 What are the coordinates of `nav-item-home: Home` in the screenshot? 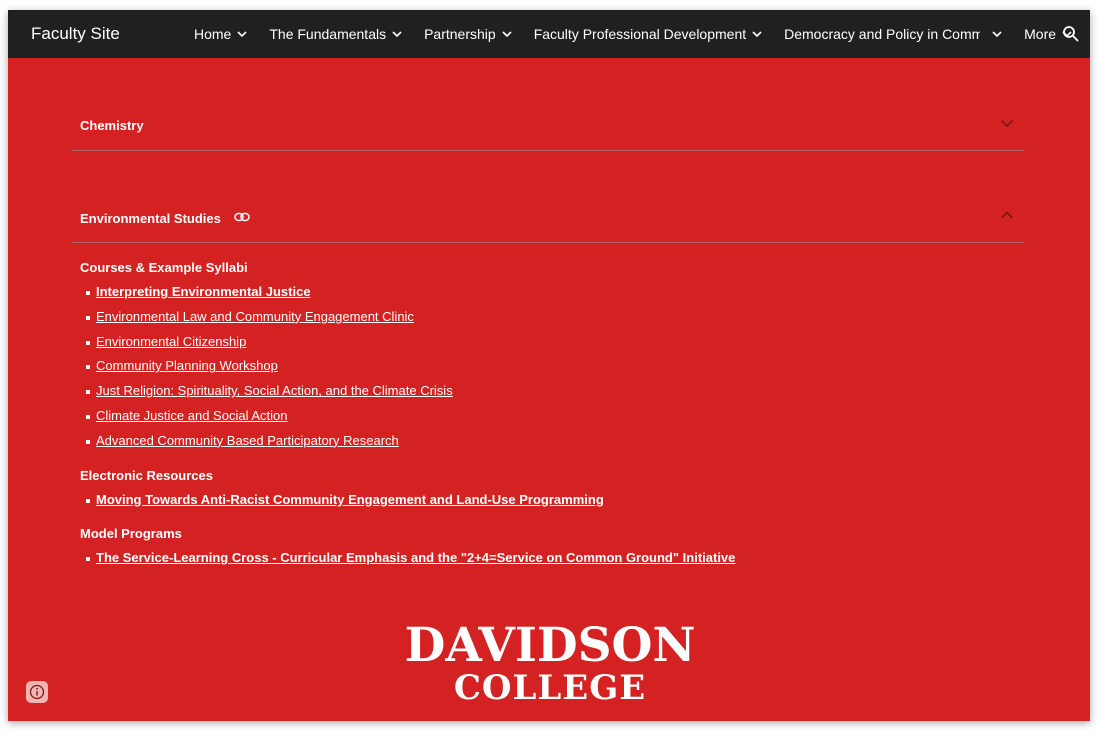 It's located at (221, 34).